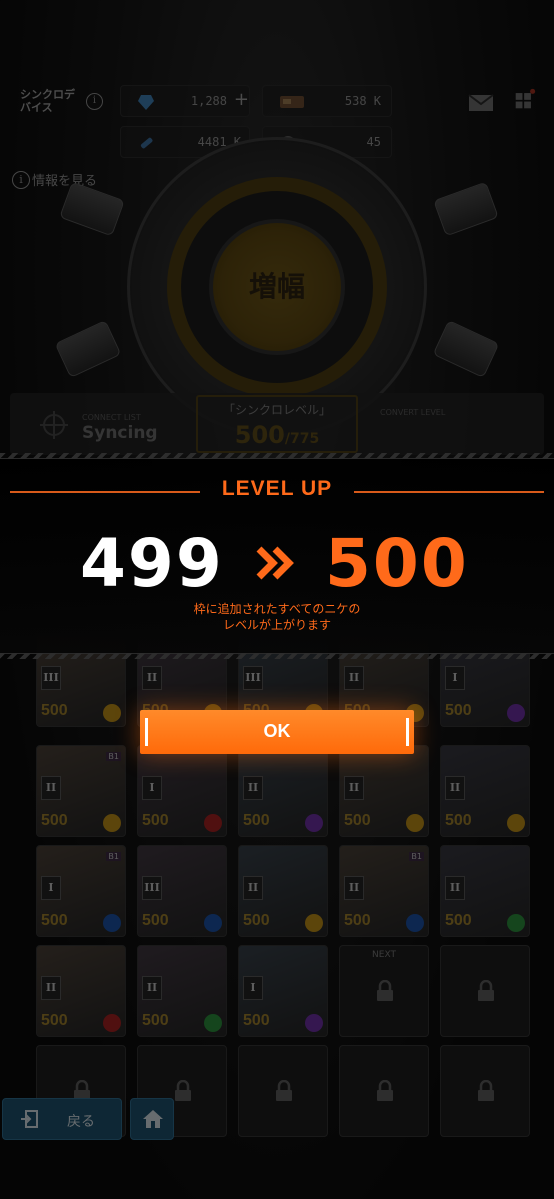 This screenshot has height=1199, width=554. What do you see at coordinates (277, 617) in the screenshot?
I see `level-up-description: 枠に追加されたすべてのニケの レベルが上がります` at bounding box center [277, 617].